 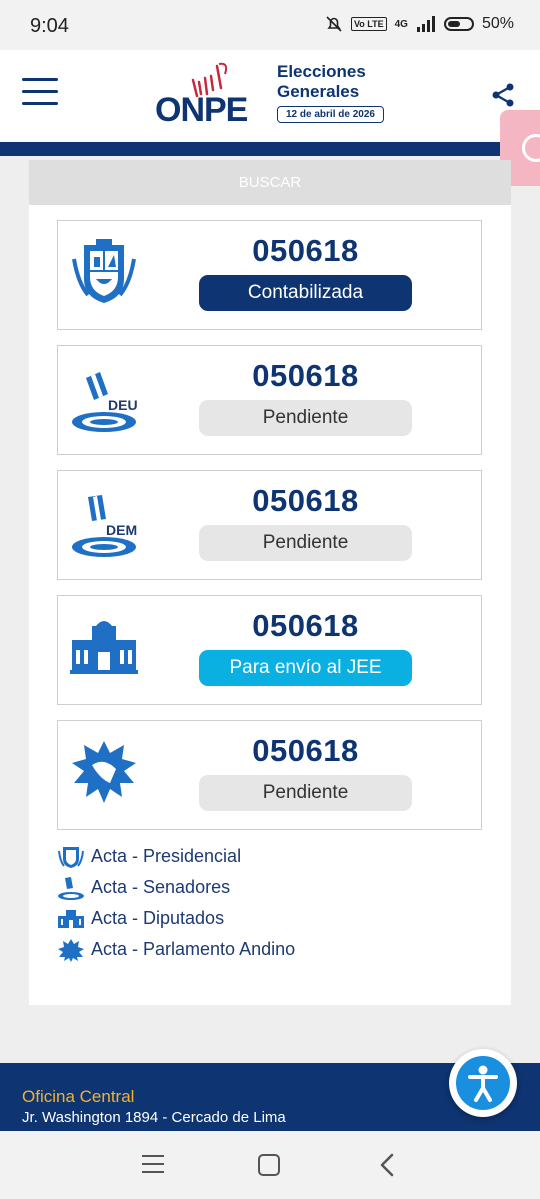 What do you see at coordinates (123, 405) in the screenshot?
I see `deu-label: DEU` at bounding box center [123, 405].